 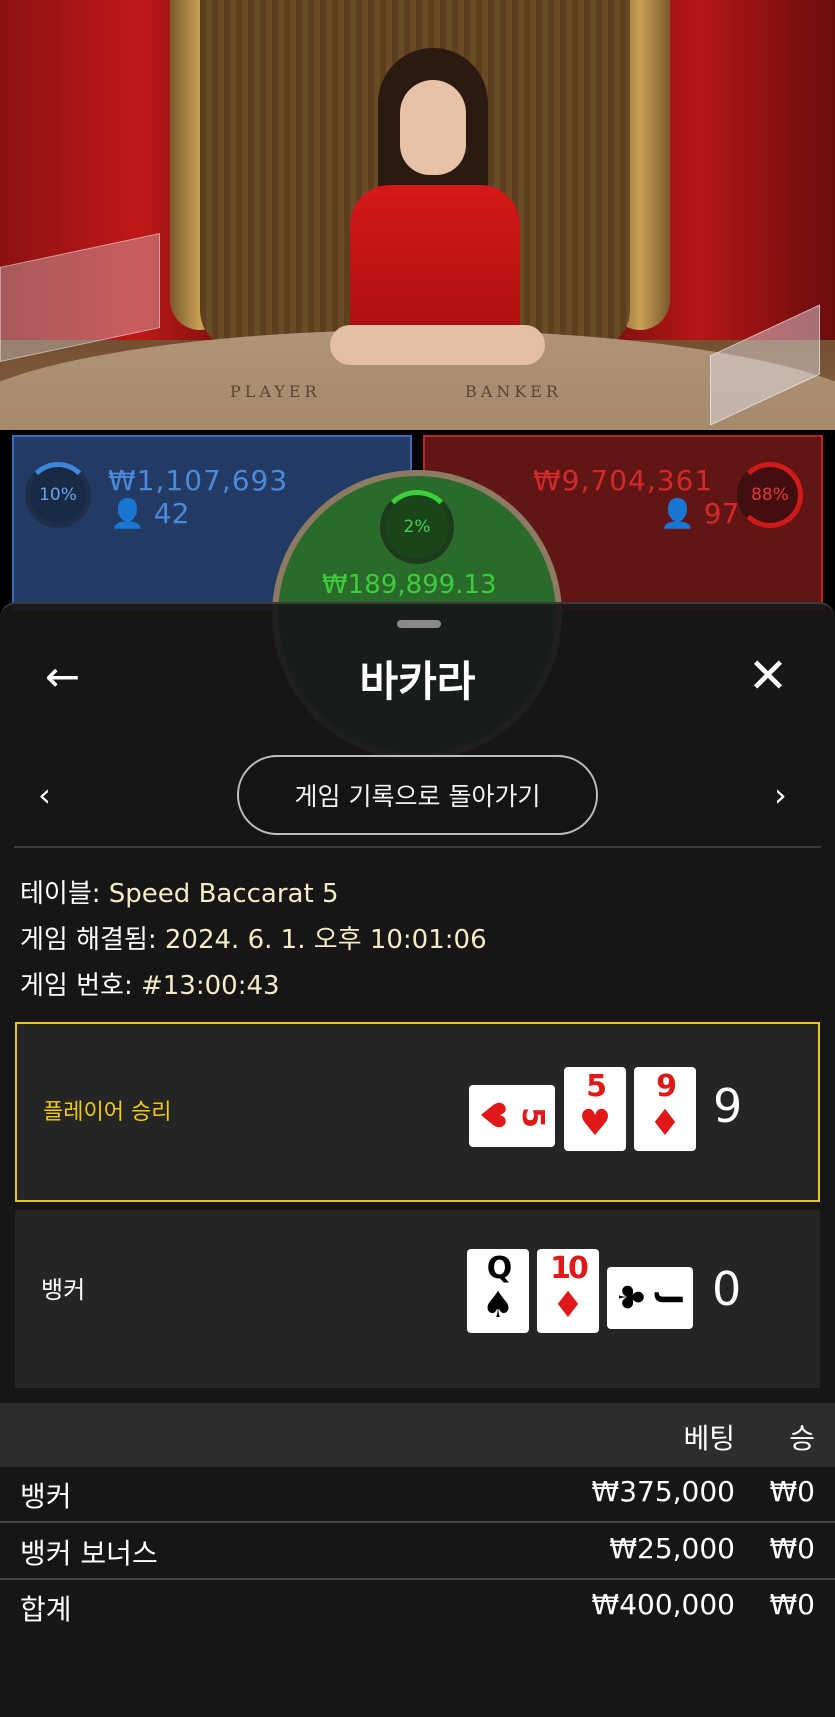 What do you see at coordinates (409, 585) in the screenshot?
I see `tie-total-amount: ₩189,899.13` at bounding box center [409, 585].